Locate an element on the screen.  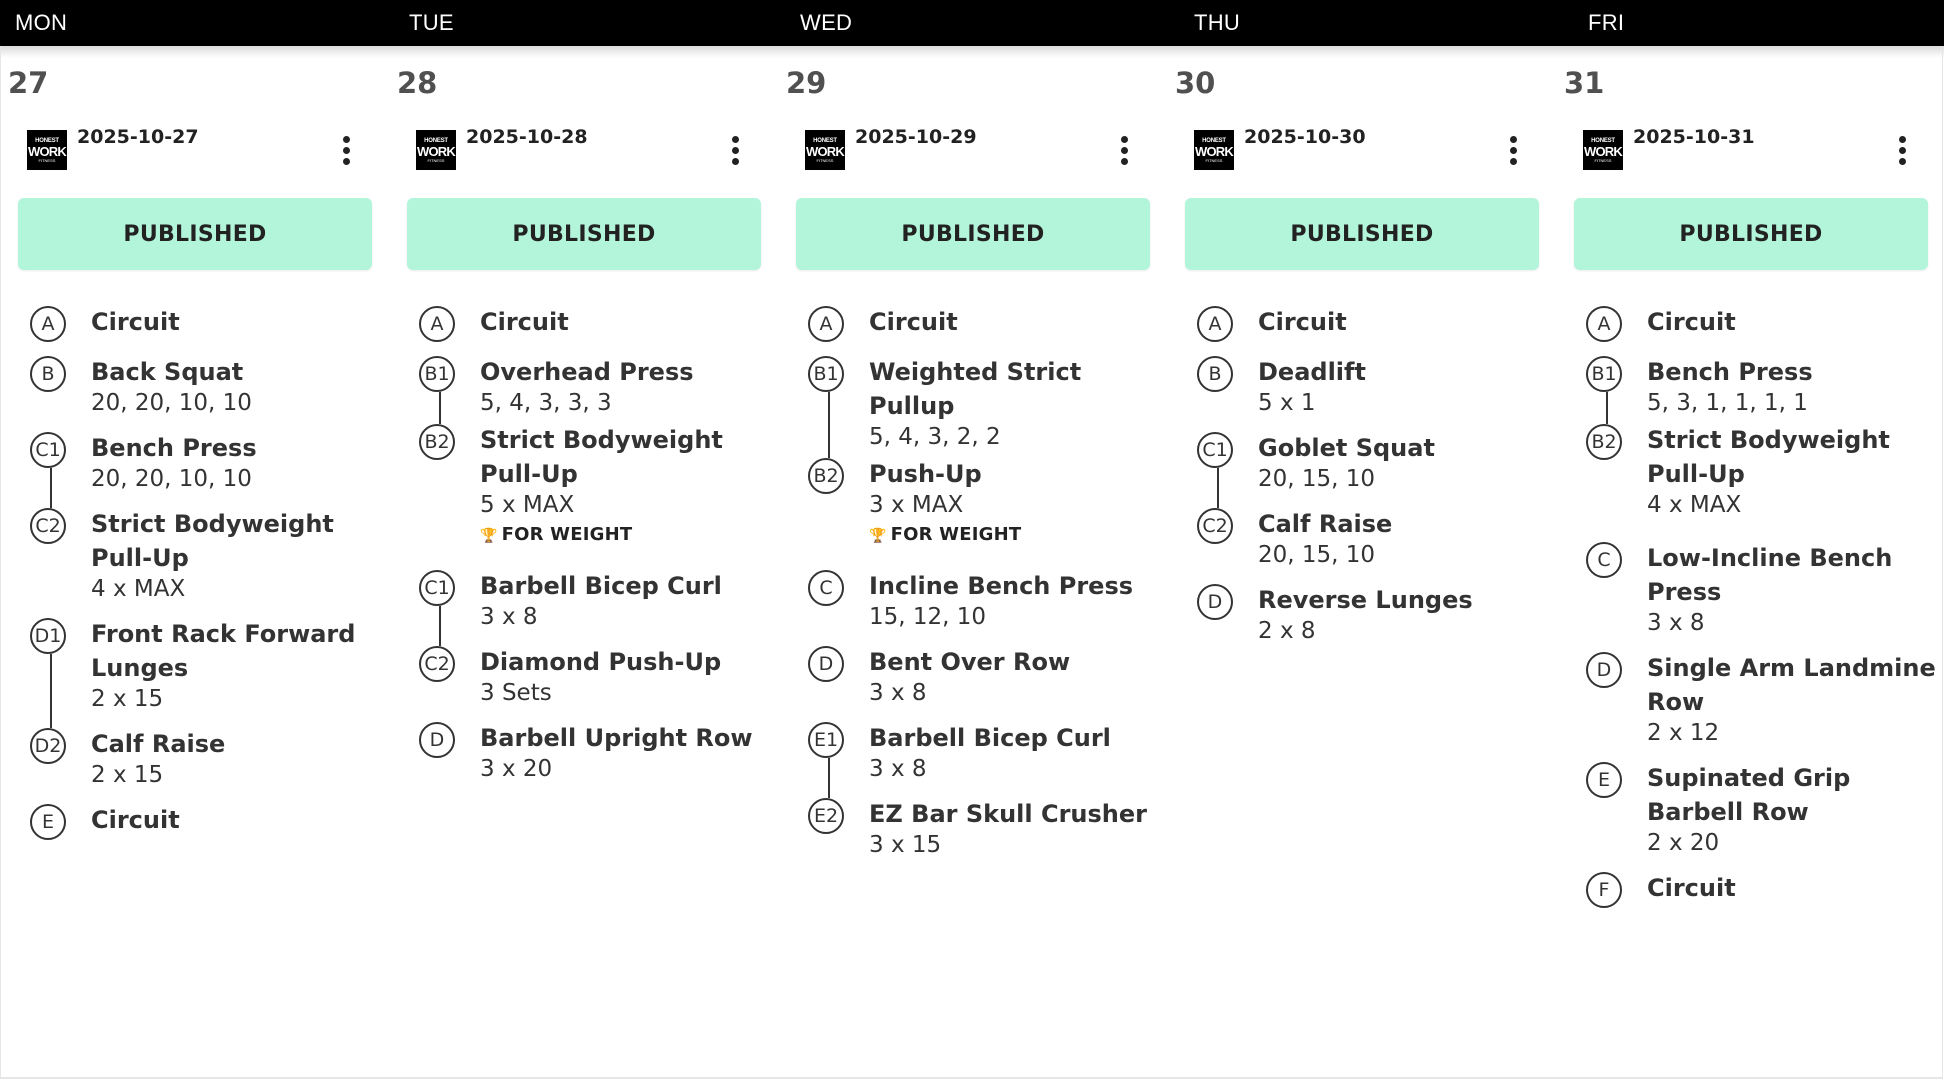
exercise-name: Overhead Press is located at coordinates (625, 372).